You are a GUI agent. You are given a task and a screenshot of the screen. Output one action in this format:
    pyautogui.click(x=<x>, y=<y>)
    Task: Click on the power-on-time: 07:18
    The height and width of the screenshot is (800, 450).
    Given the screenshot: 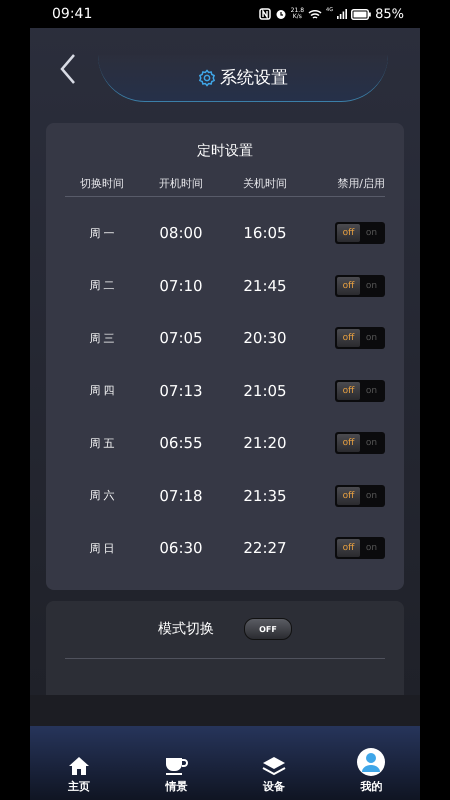 What is the action you would take?
    pyautogui.click(x=181, y=495)
    